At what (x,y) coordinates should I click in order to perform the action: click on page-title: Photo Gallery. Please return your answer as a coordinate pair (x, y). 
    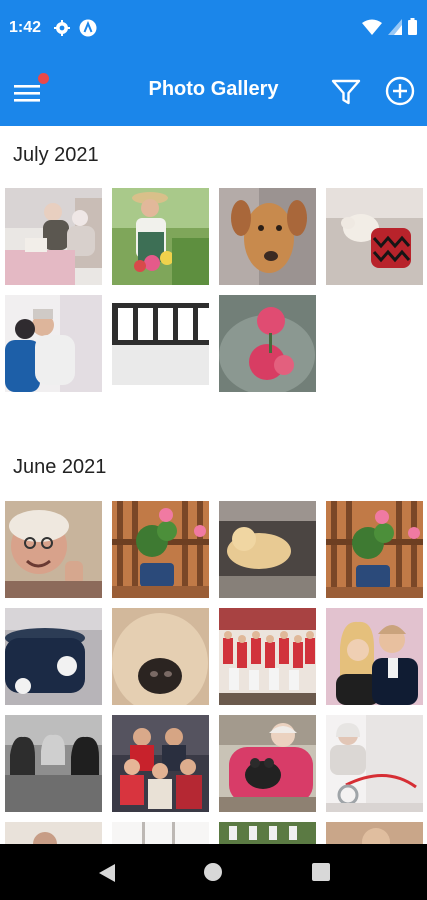
    Looking at the image, I should click on (213, 89).